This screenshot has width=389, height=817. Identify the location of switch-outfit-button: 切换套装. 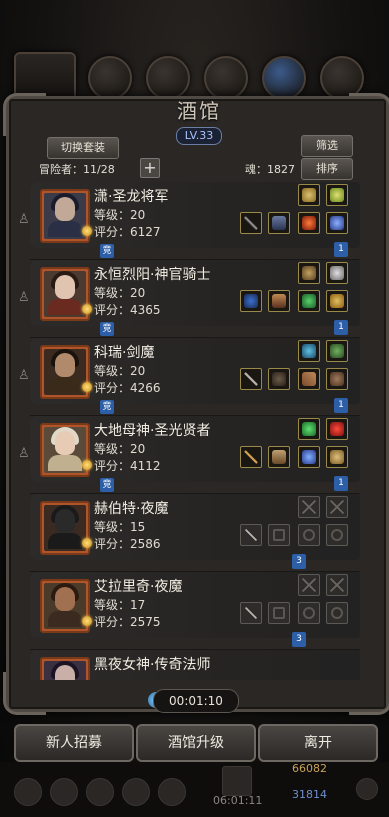
(83, 148).